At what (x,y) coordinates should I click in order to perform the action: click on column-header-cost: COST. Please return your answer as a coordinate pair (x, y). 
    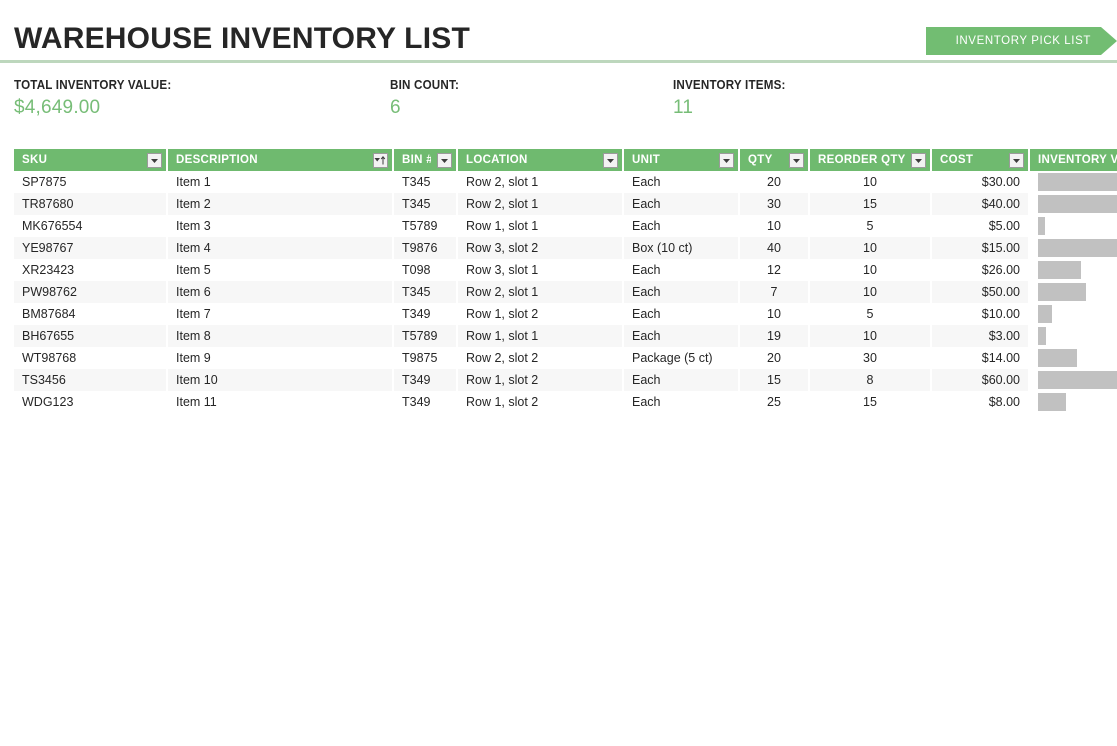
    Looking at the image, I should click on (981, 160).